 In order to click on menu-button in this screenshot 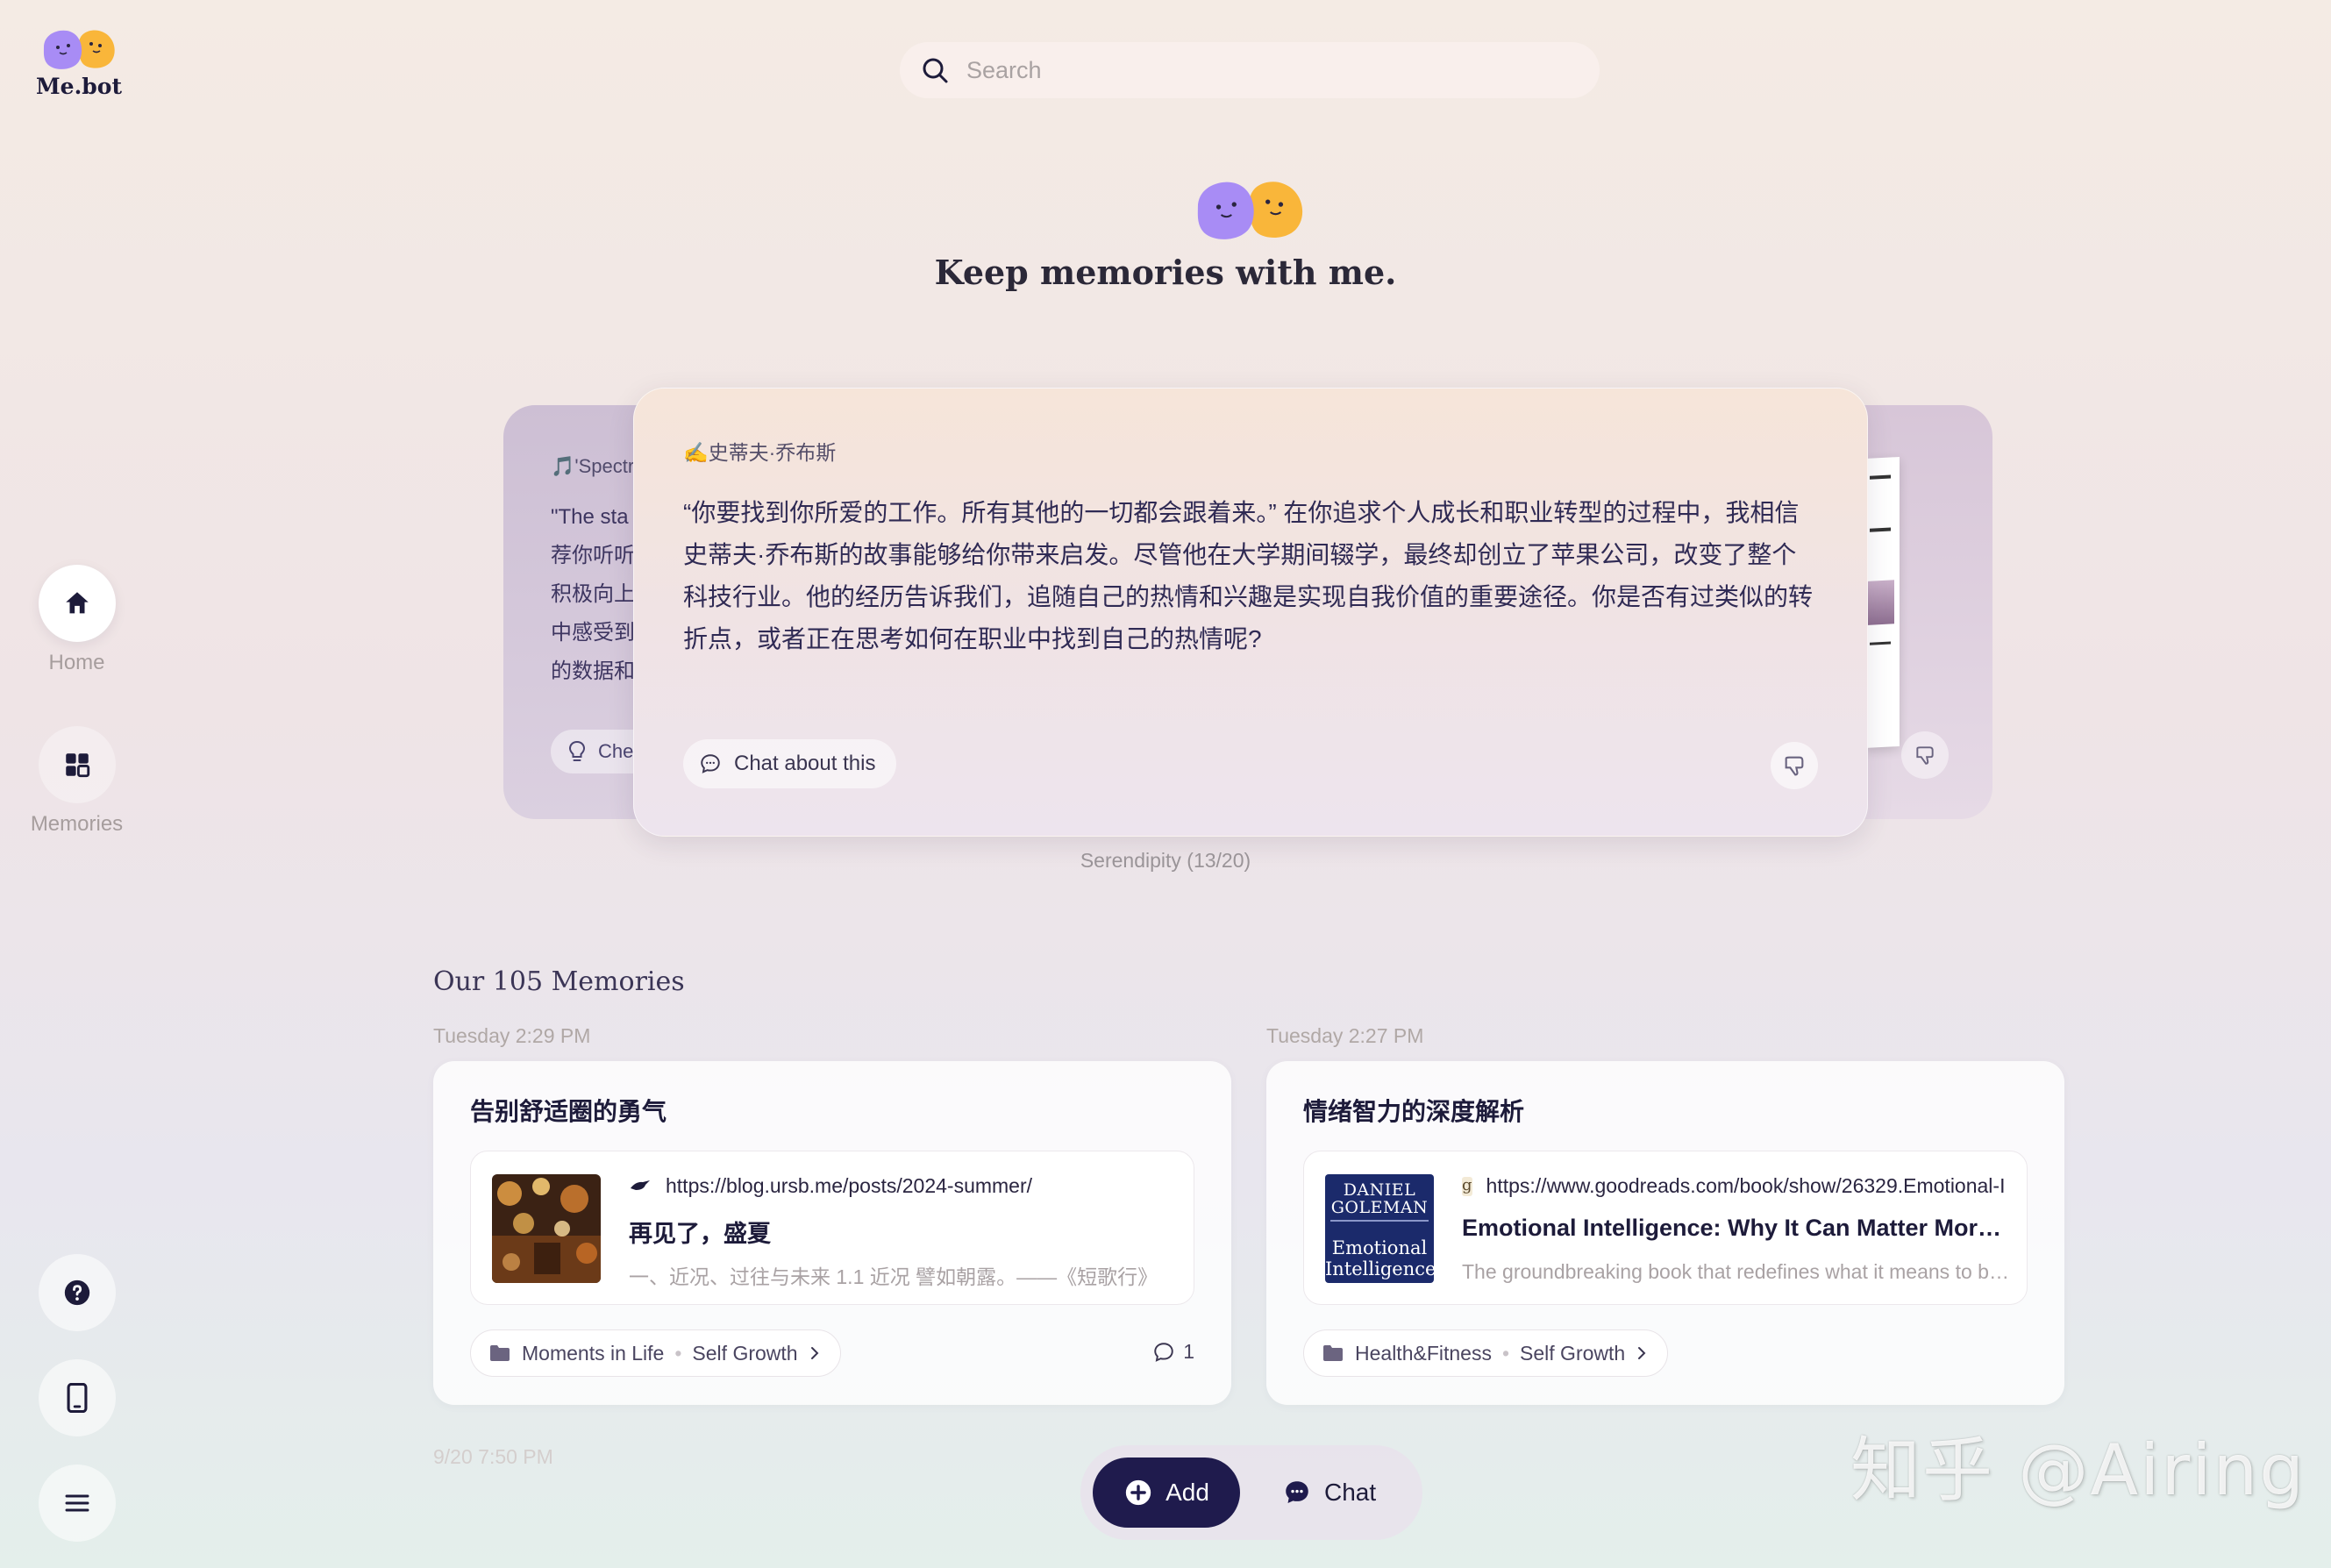, I will do `click(77, 1504)`.